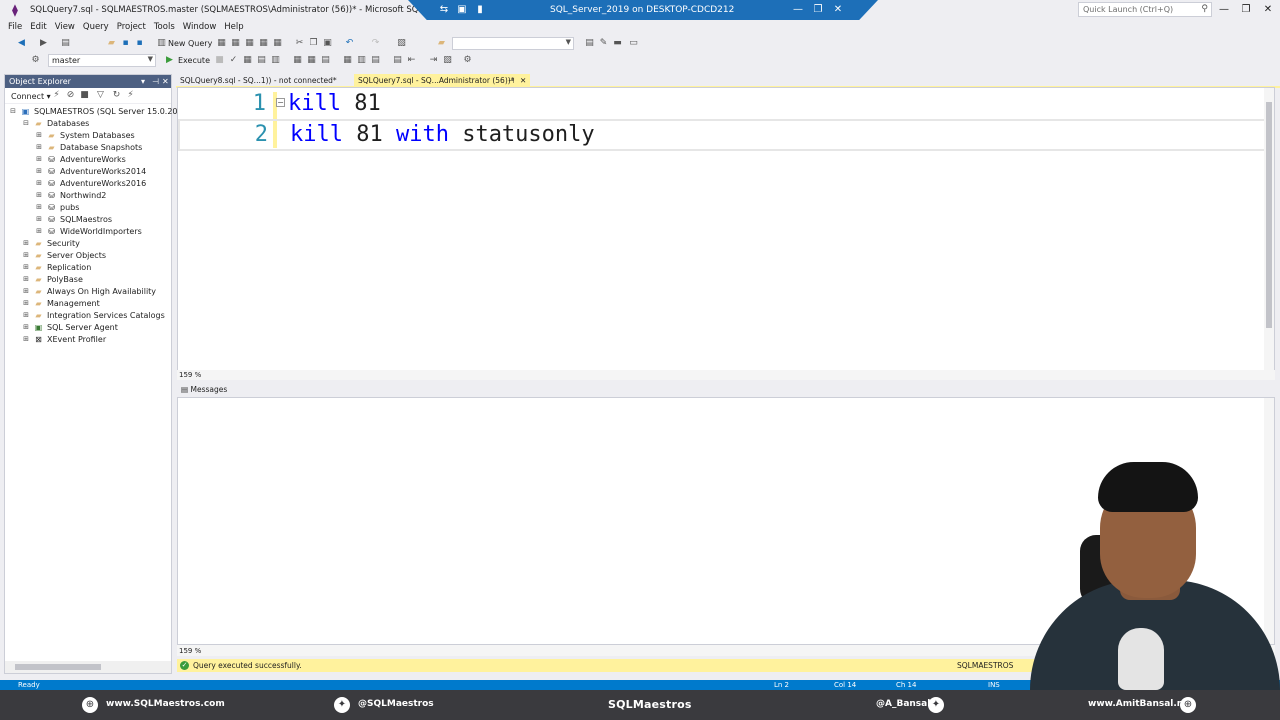 The width and height of the screenshot is (1280, 720). Describe the element at coordinates (311, 60) in the screenshot. I see `client-stats-icon: ▦` at that location.